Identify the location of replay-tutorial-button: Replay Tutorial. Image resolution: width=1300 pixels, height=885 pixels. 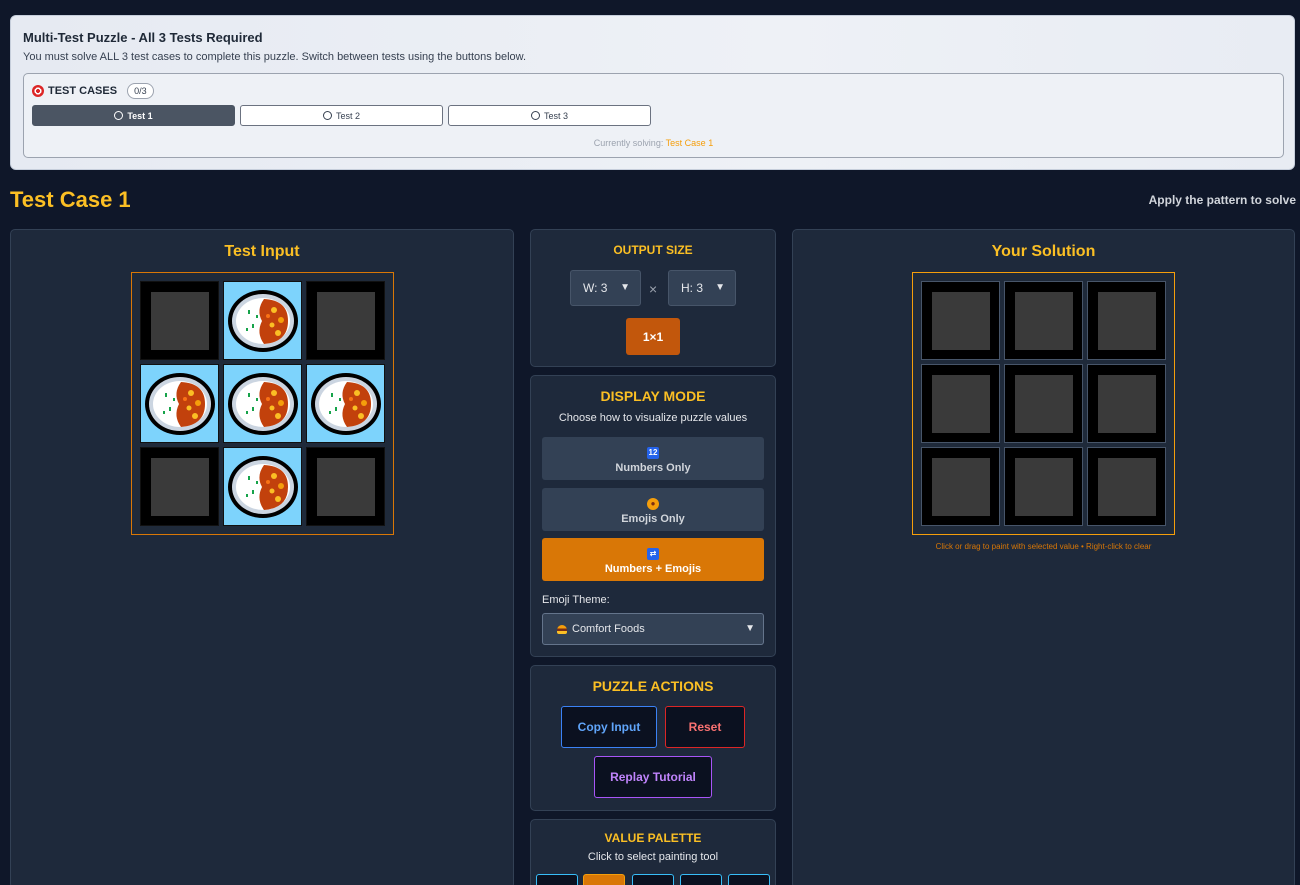
(653, 777).